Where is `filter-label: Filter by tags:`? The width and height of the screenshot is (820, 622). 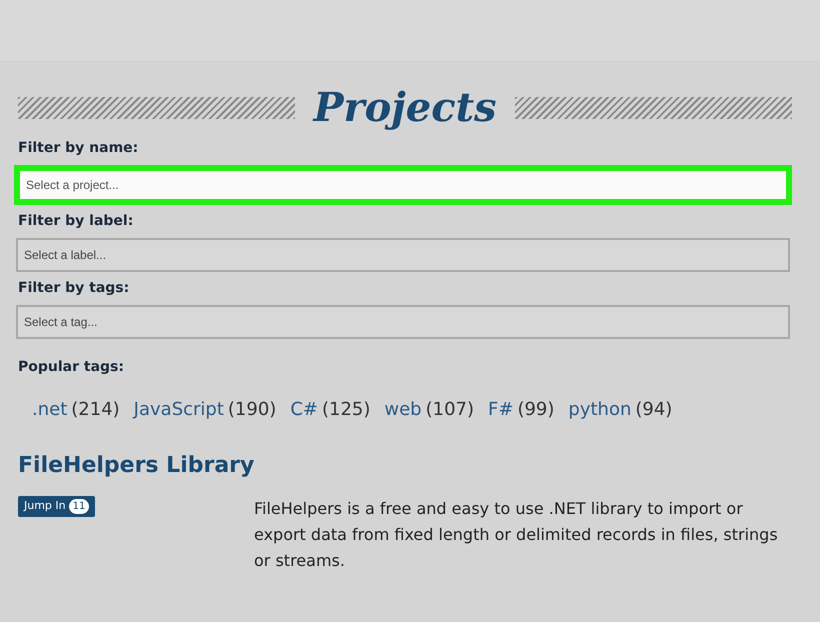 filter-label: Filter by tags: is located at coordinates (74, 288).